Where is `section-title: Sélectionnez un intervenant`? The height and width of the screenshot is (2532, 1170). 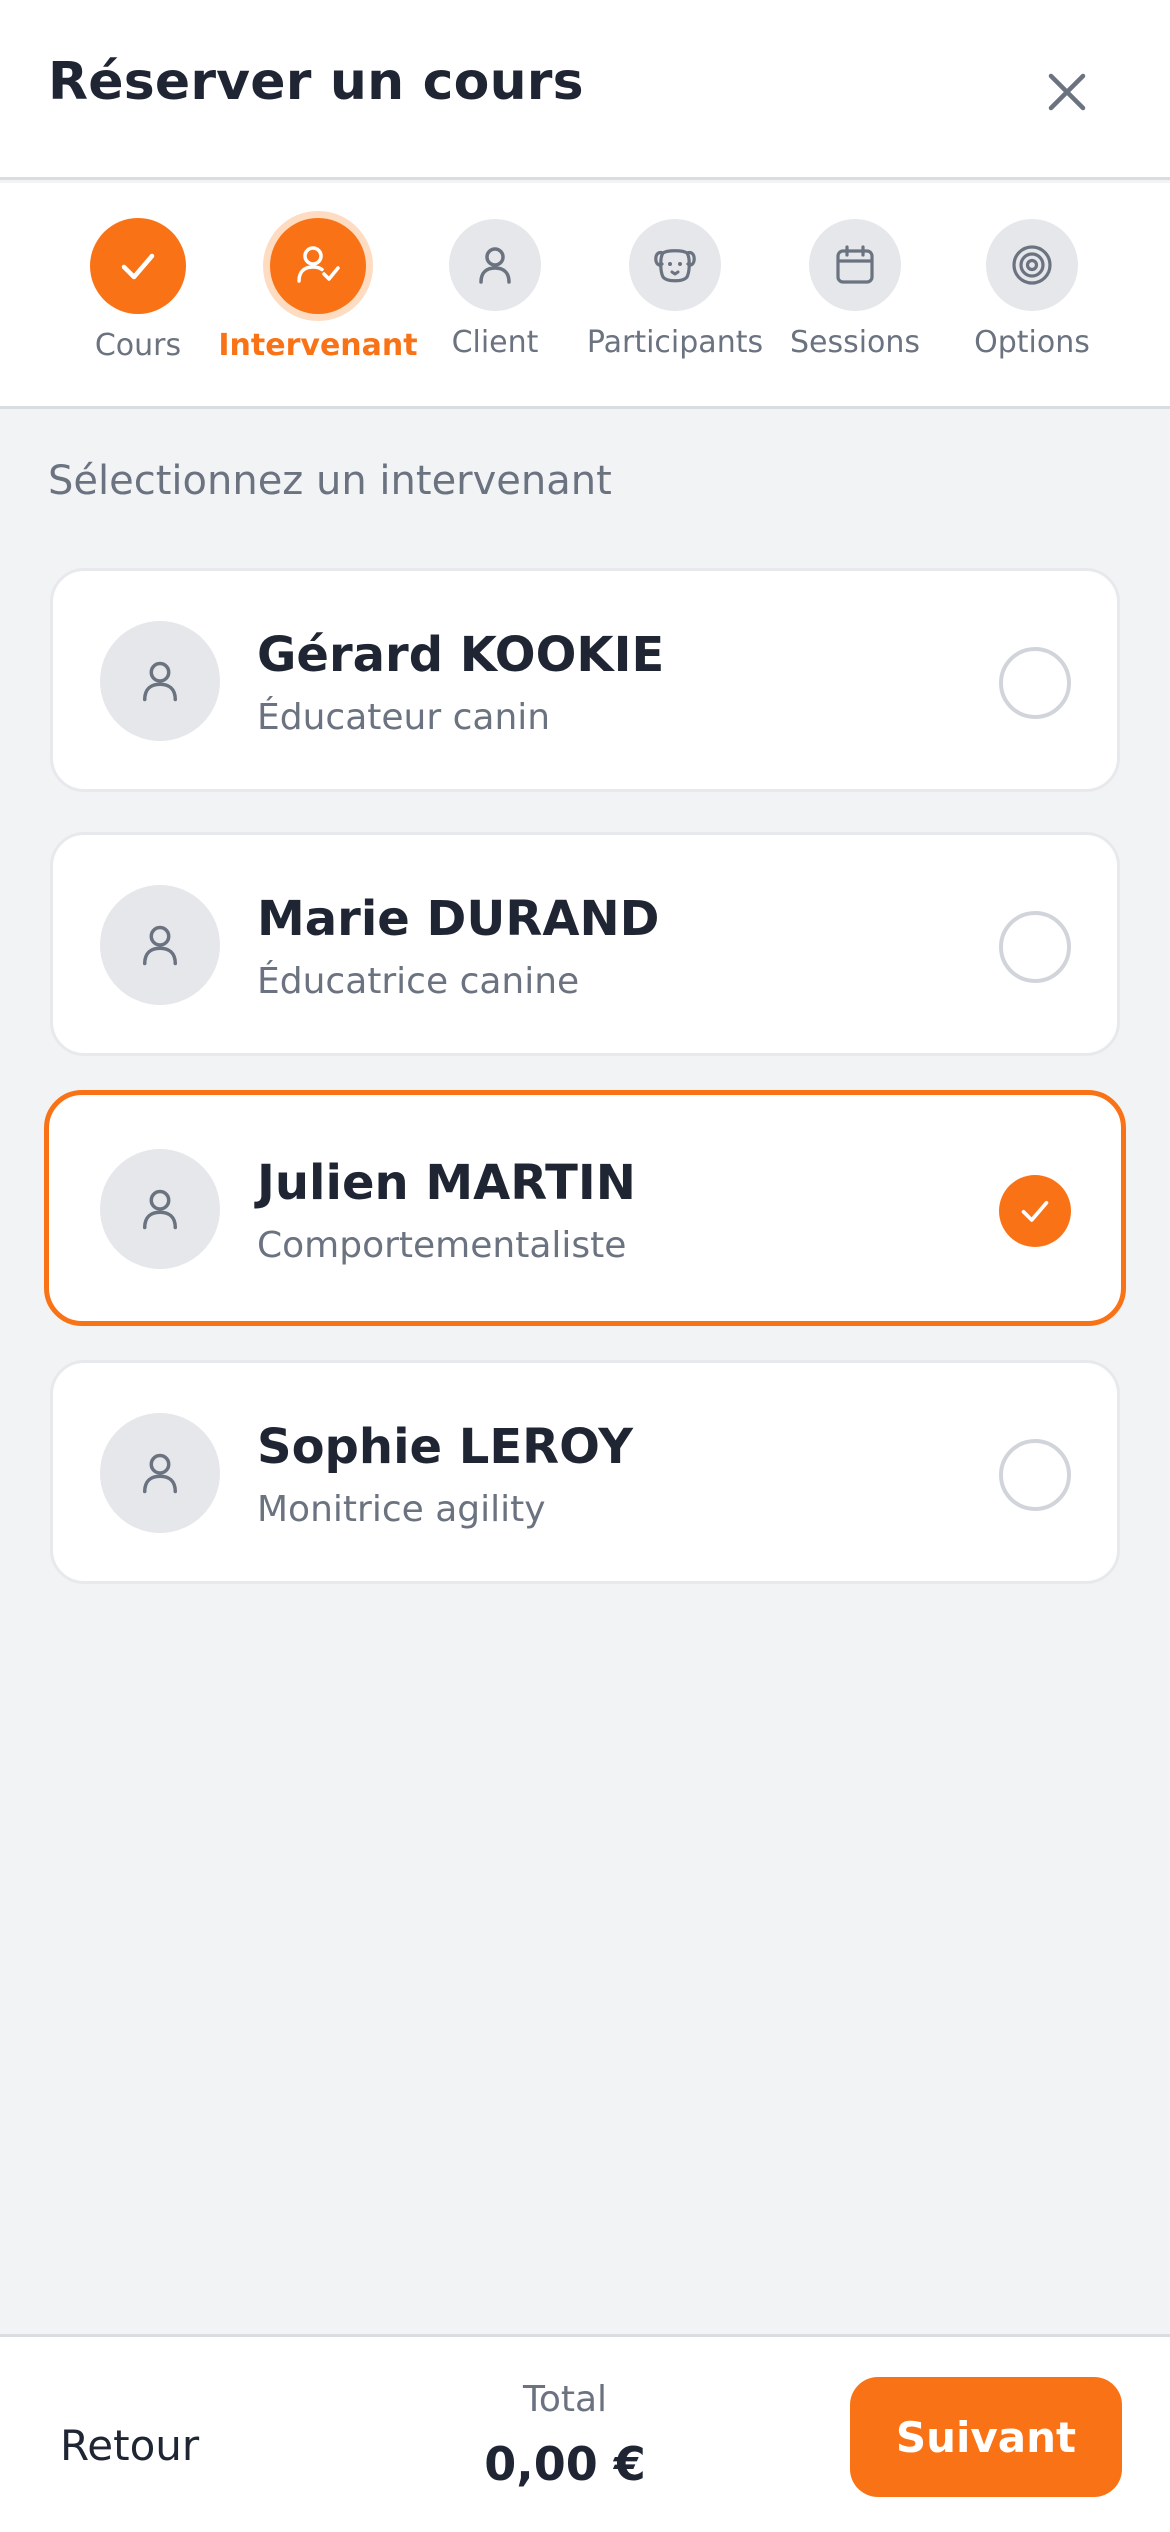 section-title: Sélectionnez un intervenant is located at coordinates (330, 481).